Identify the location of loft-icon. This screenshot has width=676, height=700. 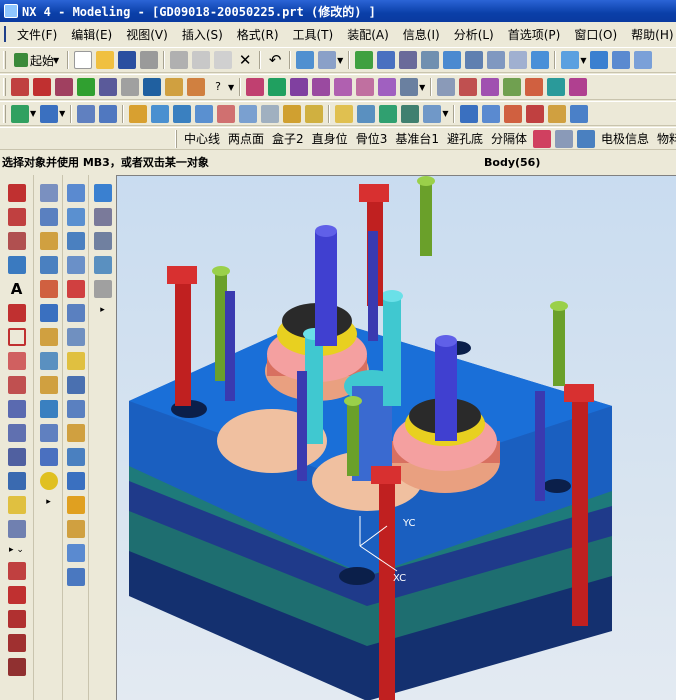
(48, 241).